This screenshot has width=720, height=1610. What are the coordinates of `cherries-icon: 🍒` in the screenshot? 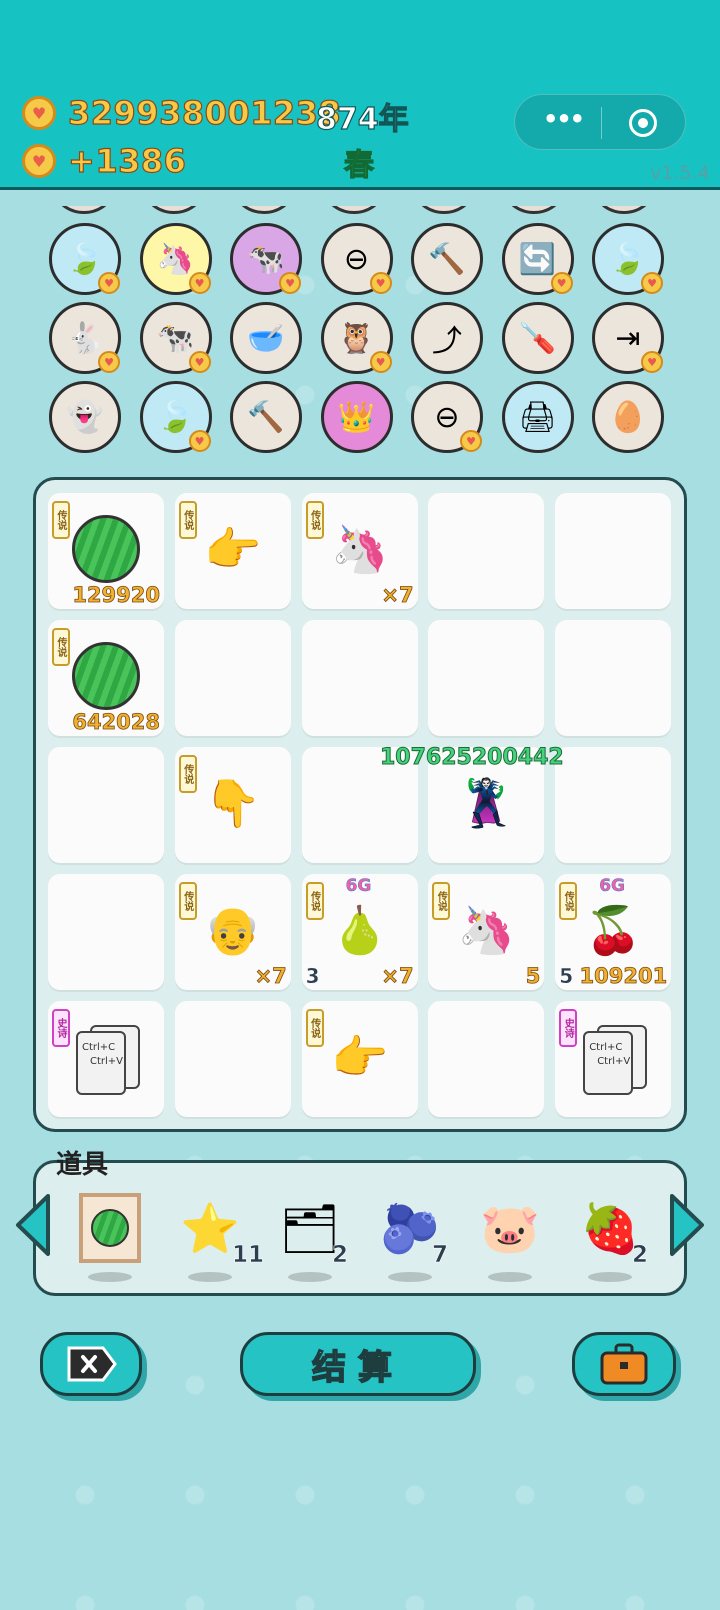 It's located at (613, 929).